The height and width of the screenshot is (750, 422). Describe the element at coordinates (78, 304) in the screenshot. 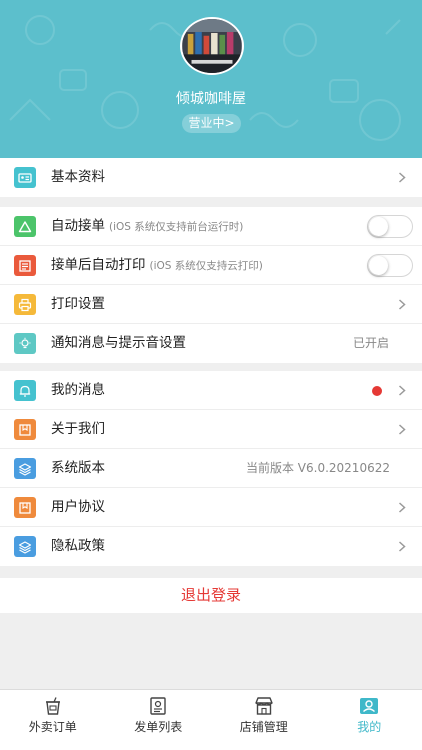

I see `menu-label: 打印设置` at that location.